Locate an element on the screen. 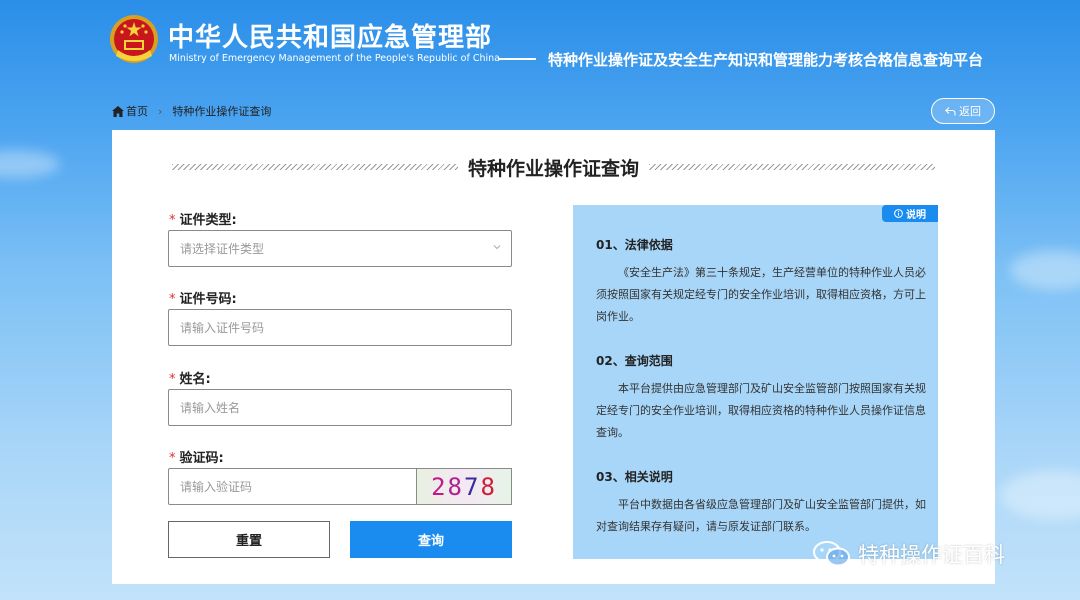  cert-type-label: * 证件类型: is located at coordinates (203, 220).